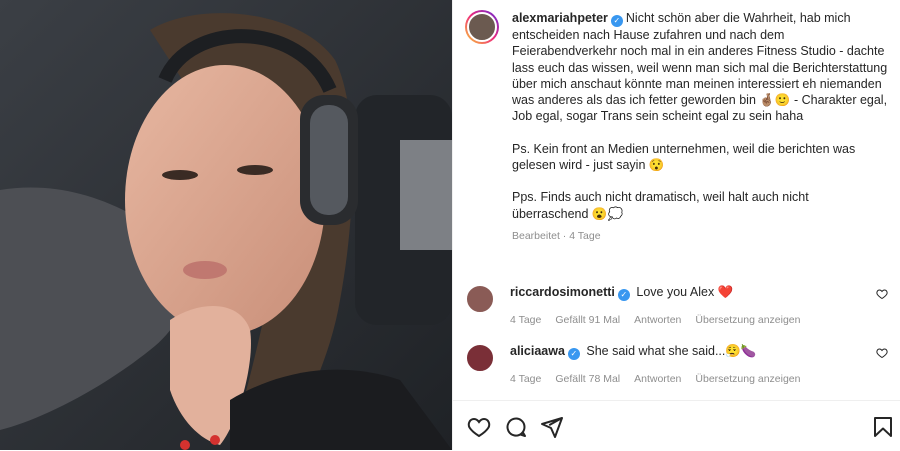 The height and width of the screenshot is (451, 900). Describe the element at coordinates (587, 320) in the screenshot. I see `comment-likes: Gefällt 91 Mal` at that location.